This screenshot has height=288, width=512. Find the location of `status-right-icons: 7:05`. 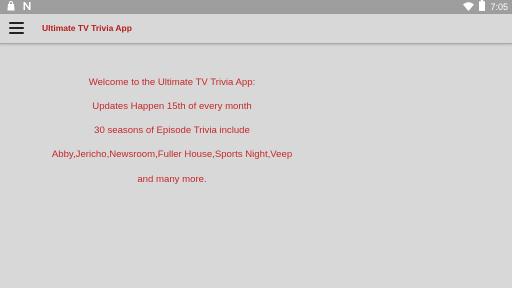

status-right-icons: 7:05 is located at coordinates (485, 7).